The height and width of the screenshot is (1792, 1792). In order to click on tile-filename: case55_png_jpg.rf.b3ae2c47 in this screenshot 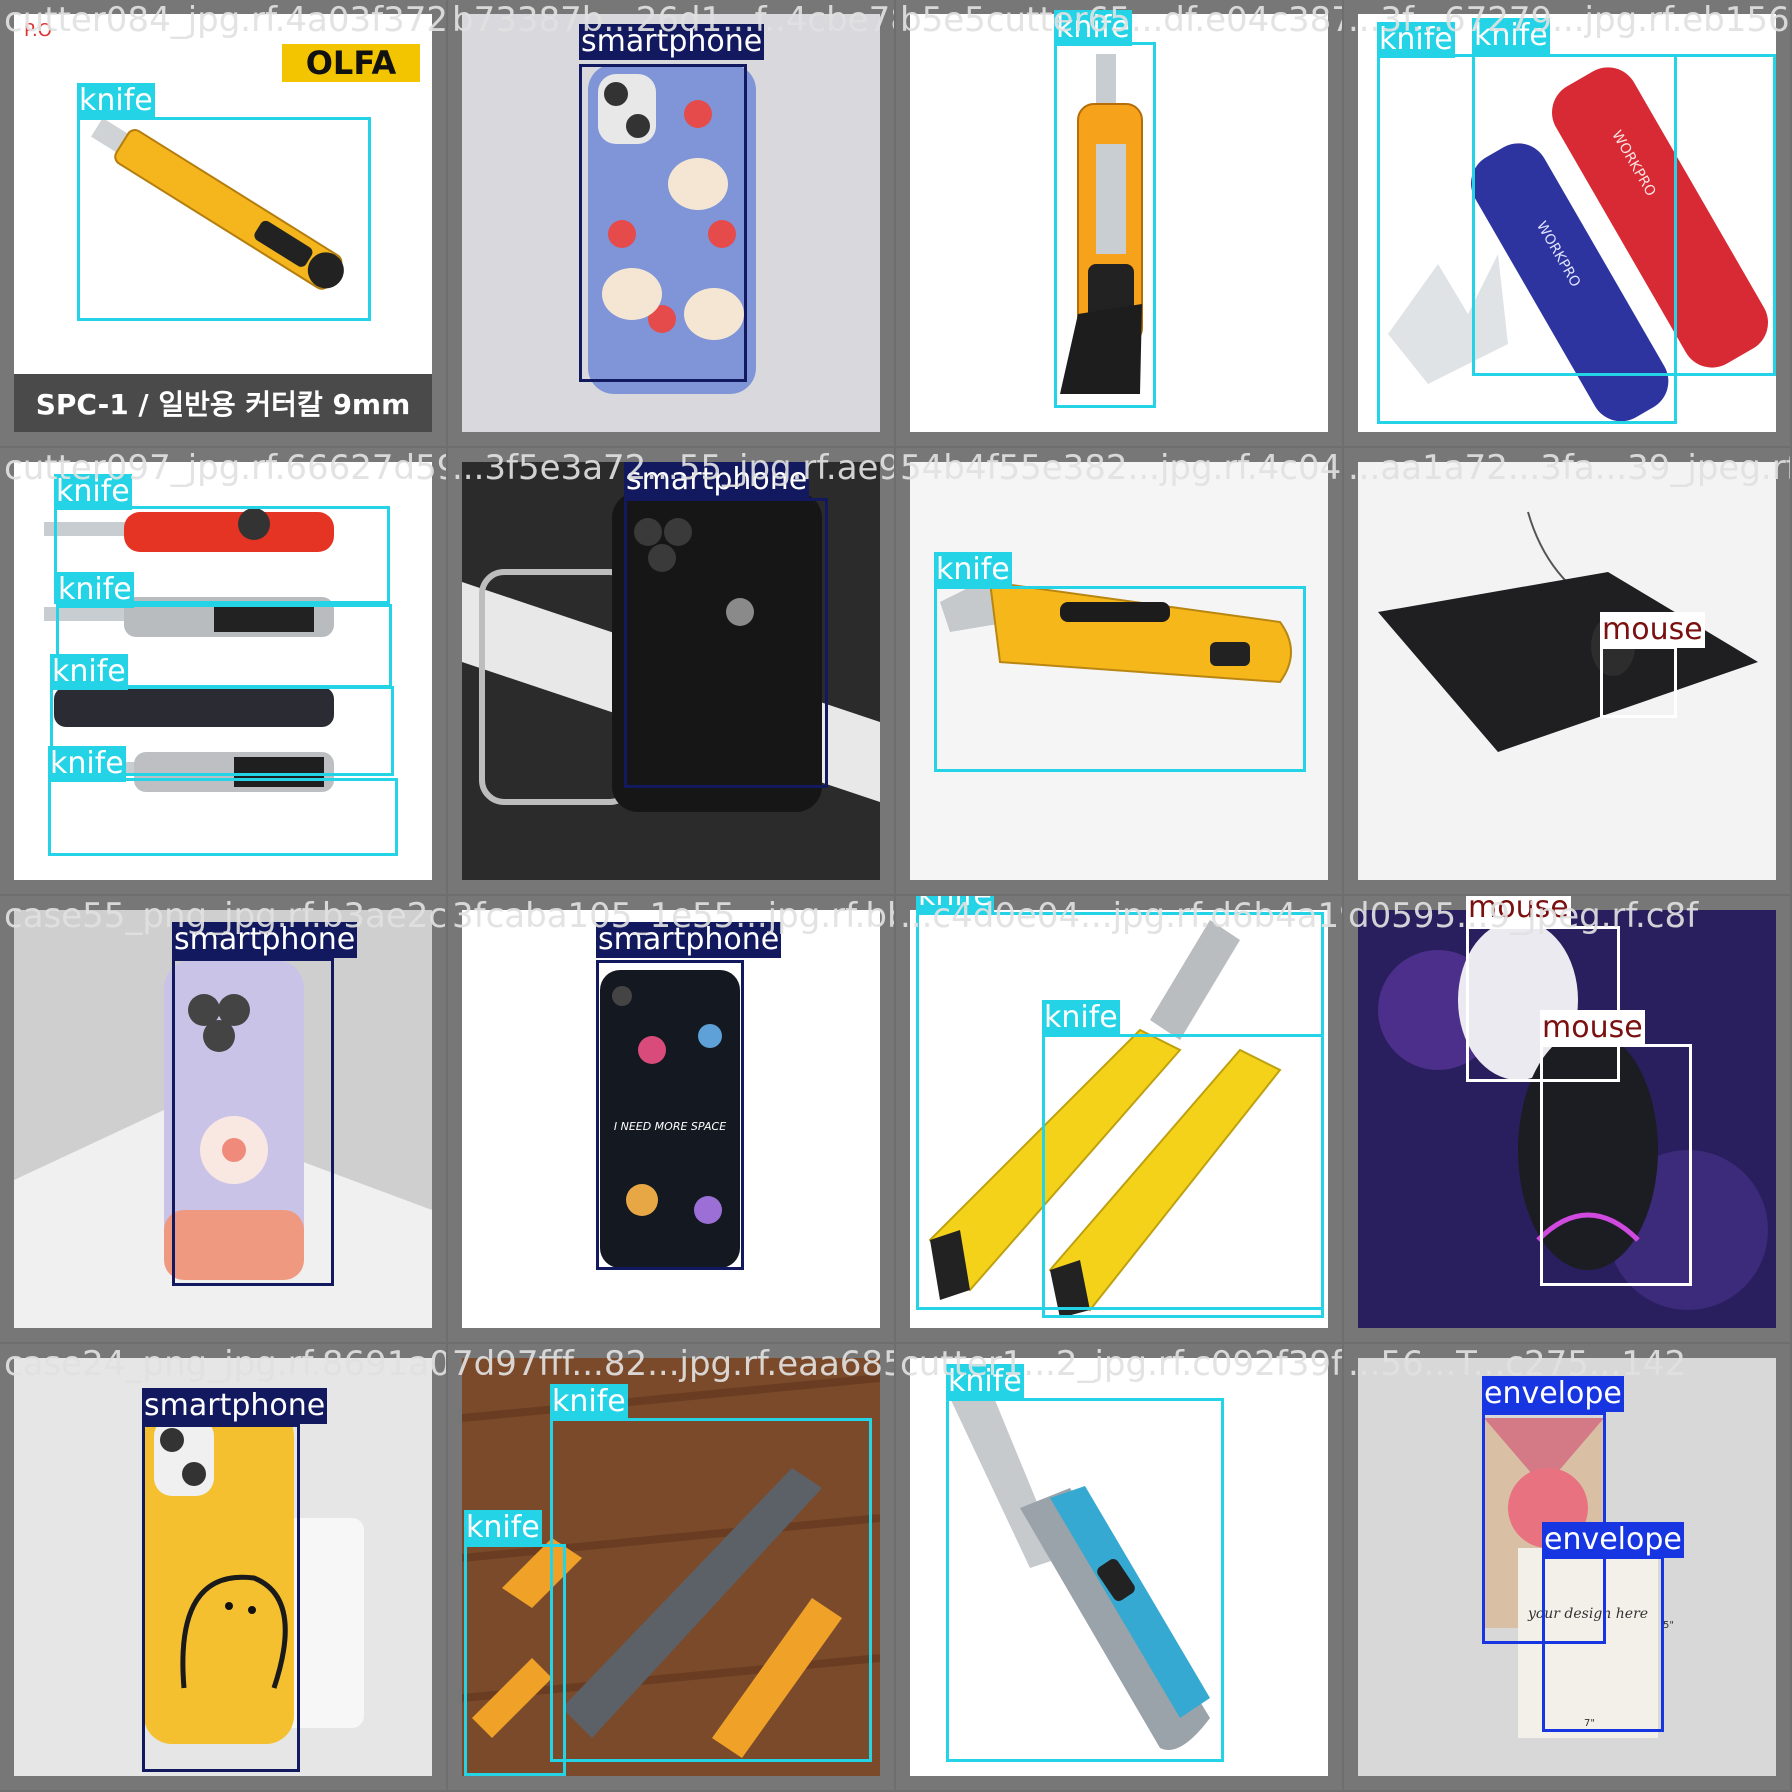, I will do `click(225, 916)`.